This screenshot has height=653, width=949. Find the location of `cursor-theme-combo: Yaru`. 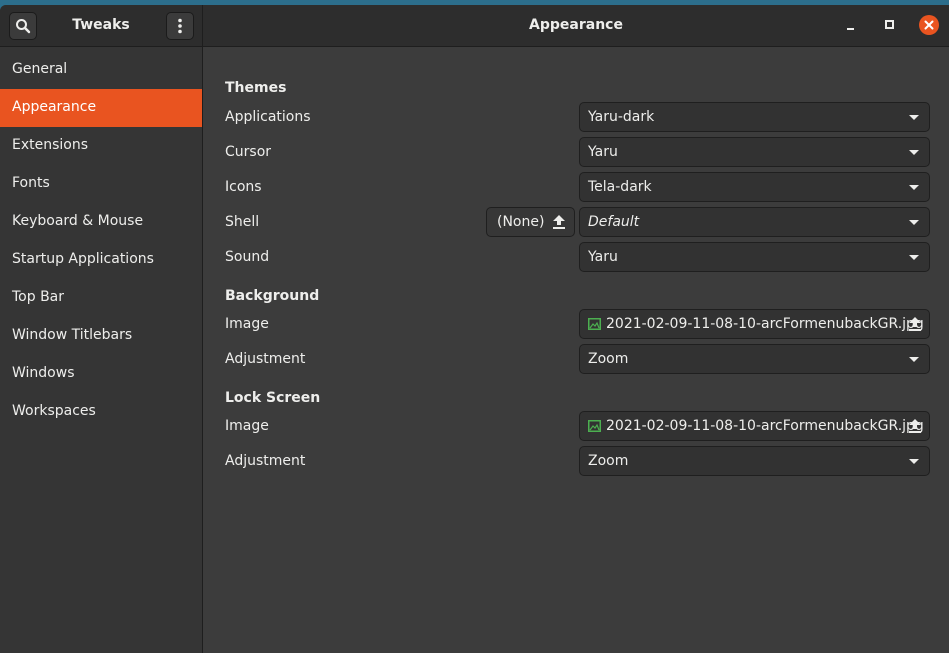

cursor-theme-combo: Yaru is located at coordinates (754, 152).